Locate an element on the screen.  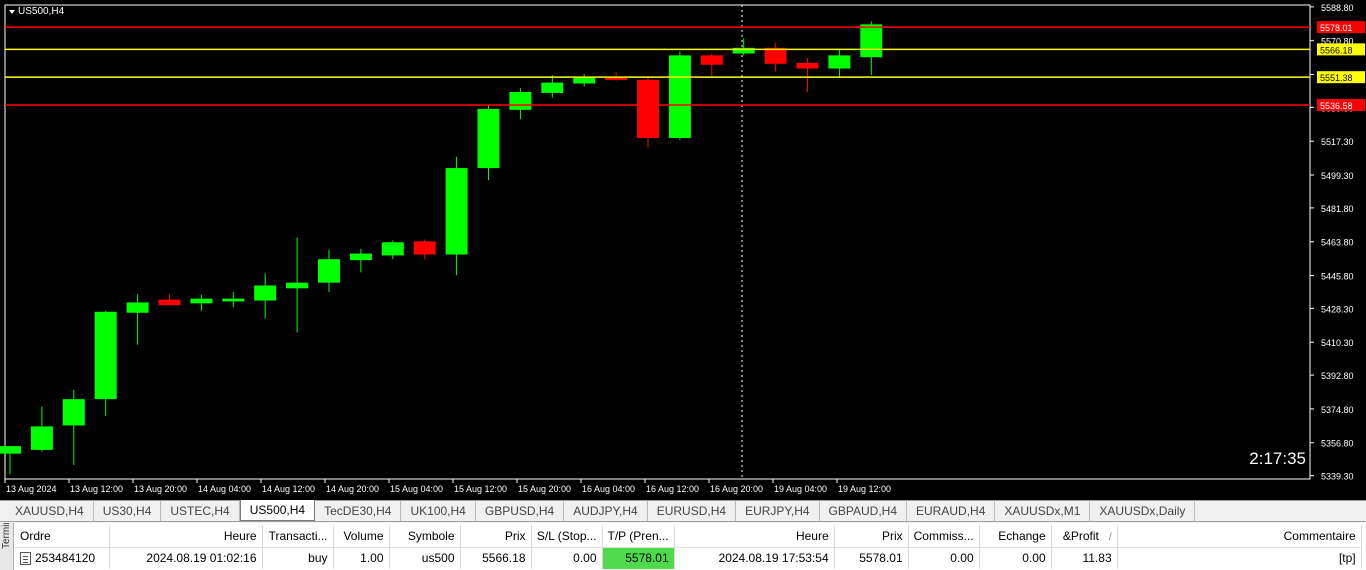
time-tick-label: 13 Aug 12:00 is located at coordinates (96, 489).